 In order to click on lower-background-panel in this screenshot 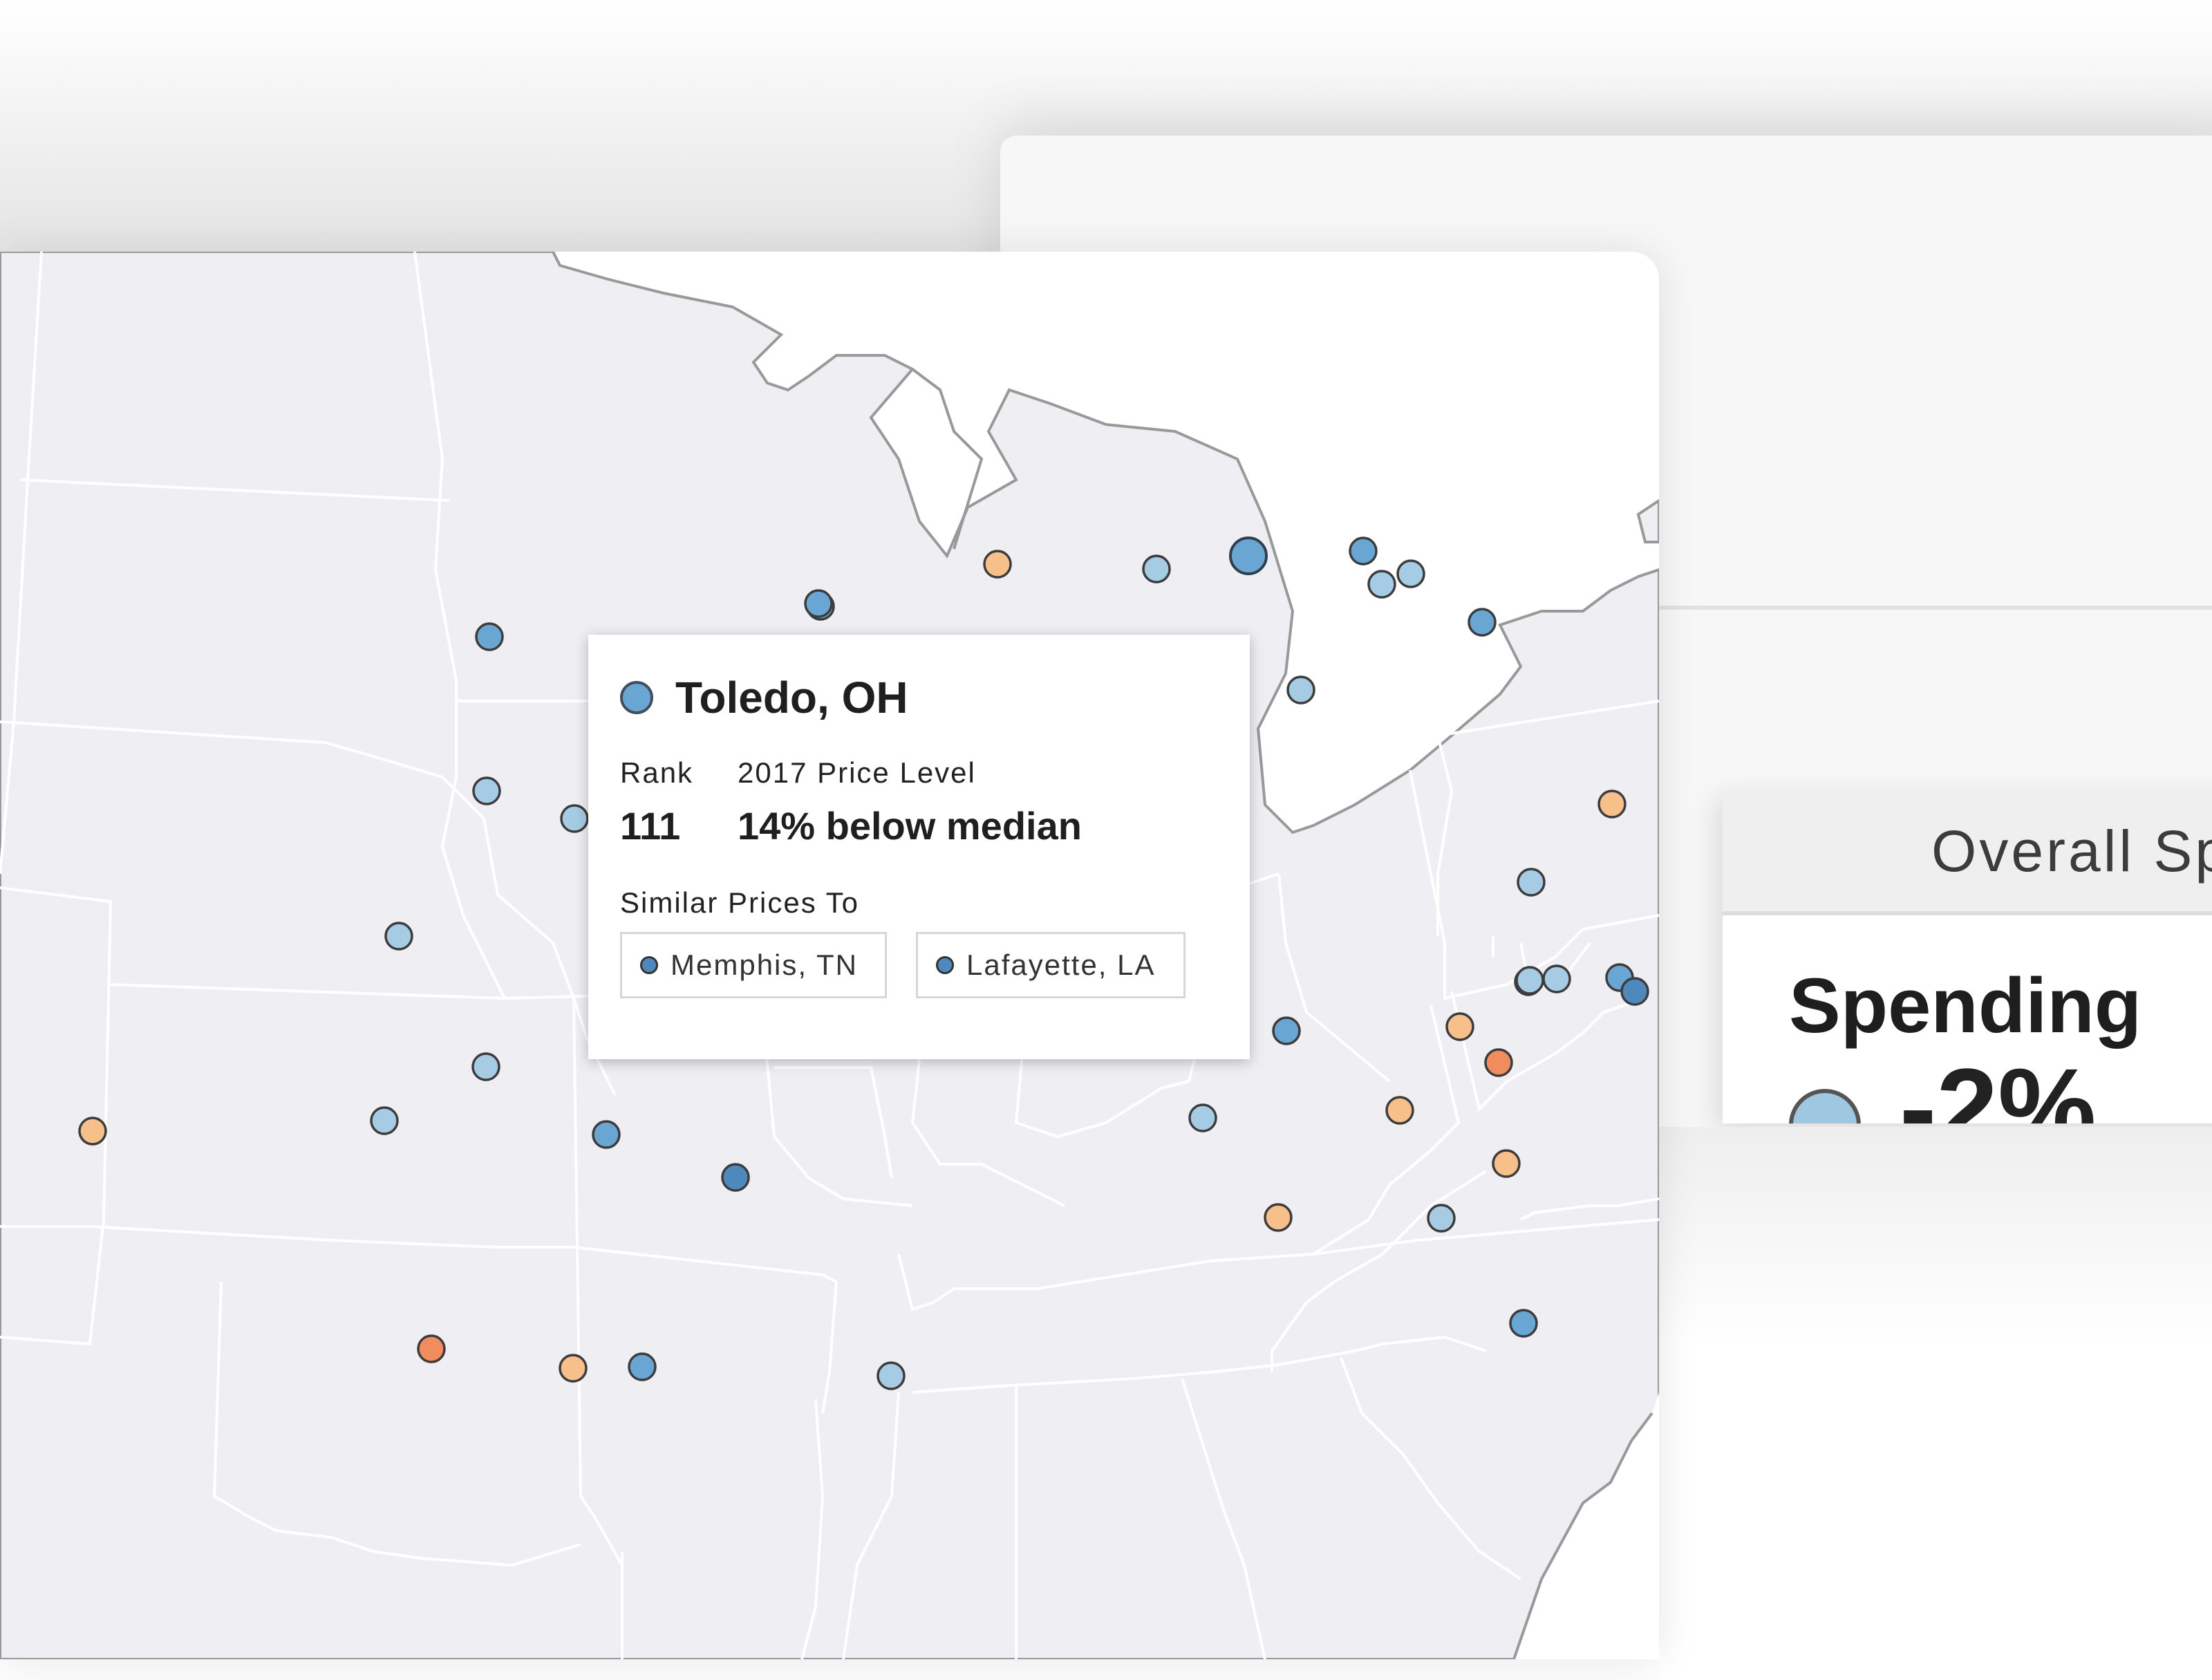, I will do `click(1935, 1403)`.